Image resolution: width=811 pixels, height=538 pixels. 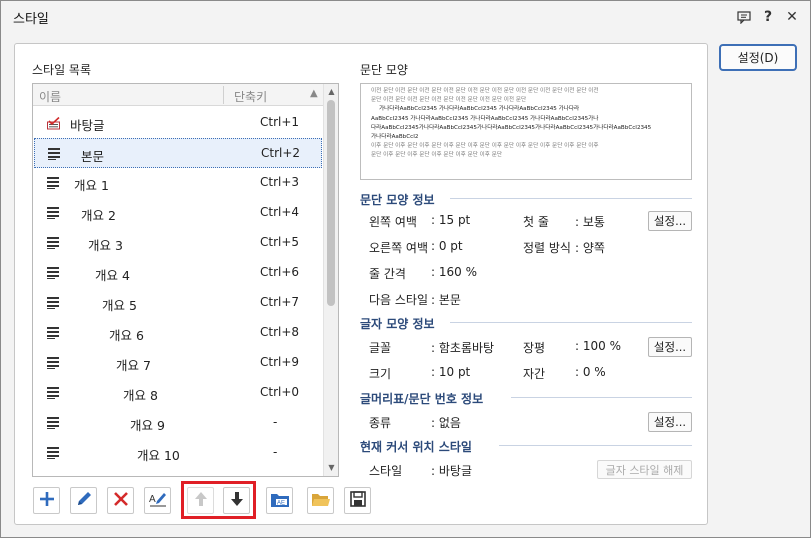 What do you see at coordinates (133, 365) in the screenshot?
I see `style-name: 개요 7` at bounding box center [133, 365].